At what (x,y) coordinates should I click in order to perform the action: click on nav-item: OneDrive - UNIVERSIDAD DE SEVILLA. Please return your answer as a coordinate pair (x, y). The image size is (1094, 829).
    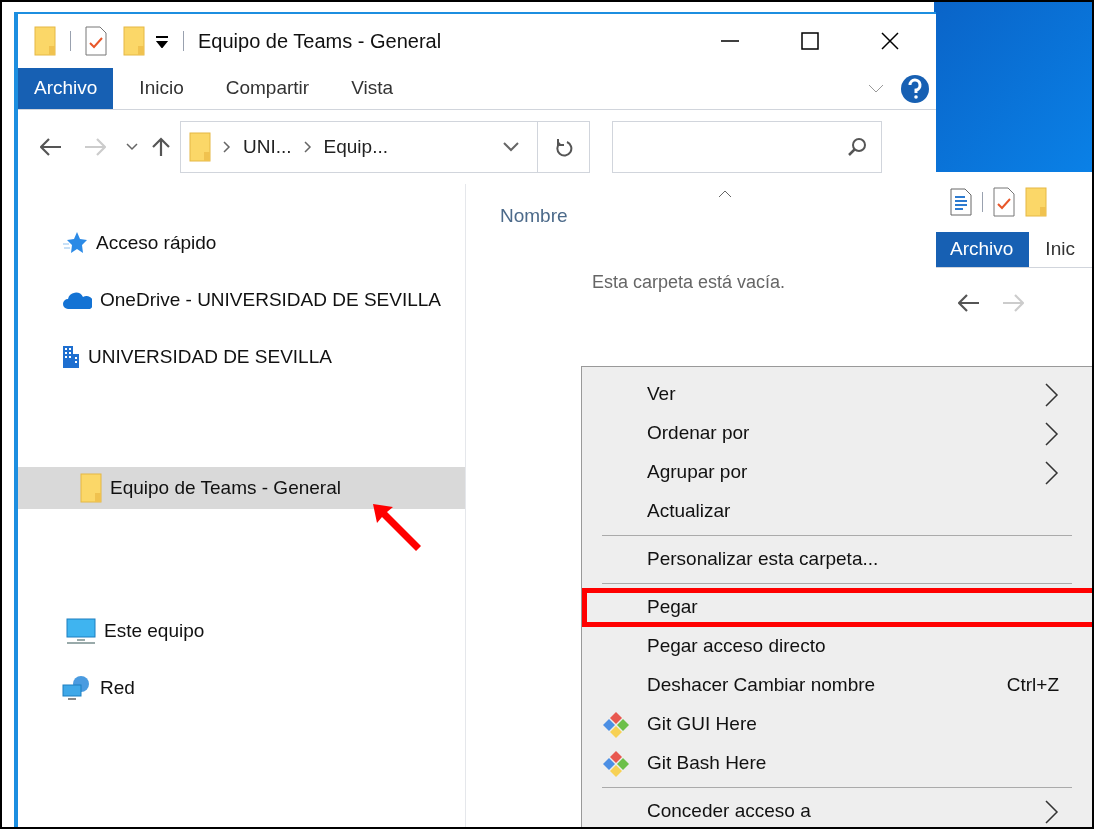
    Looking at the image, I should click on (241, 300).